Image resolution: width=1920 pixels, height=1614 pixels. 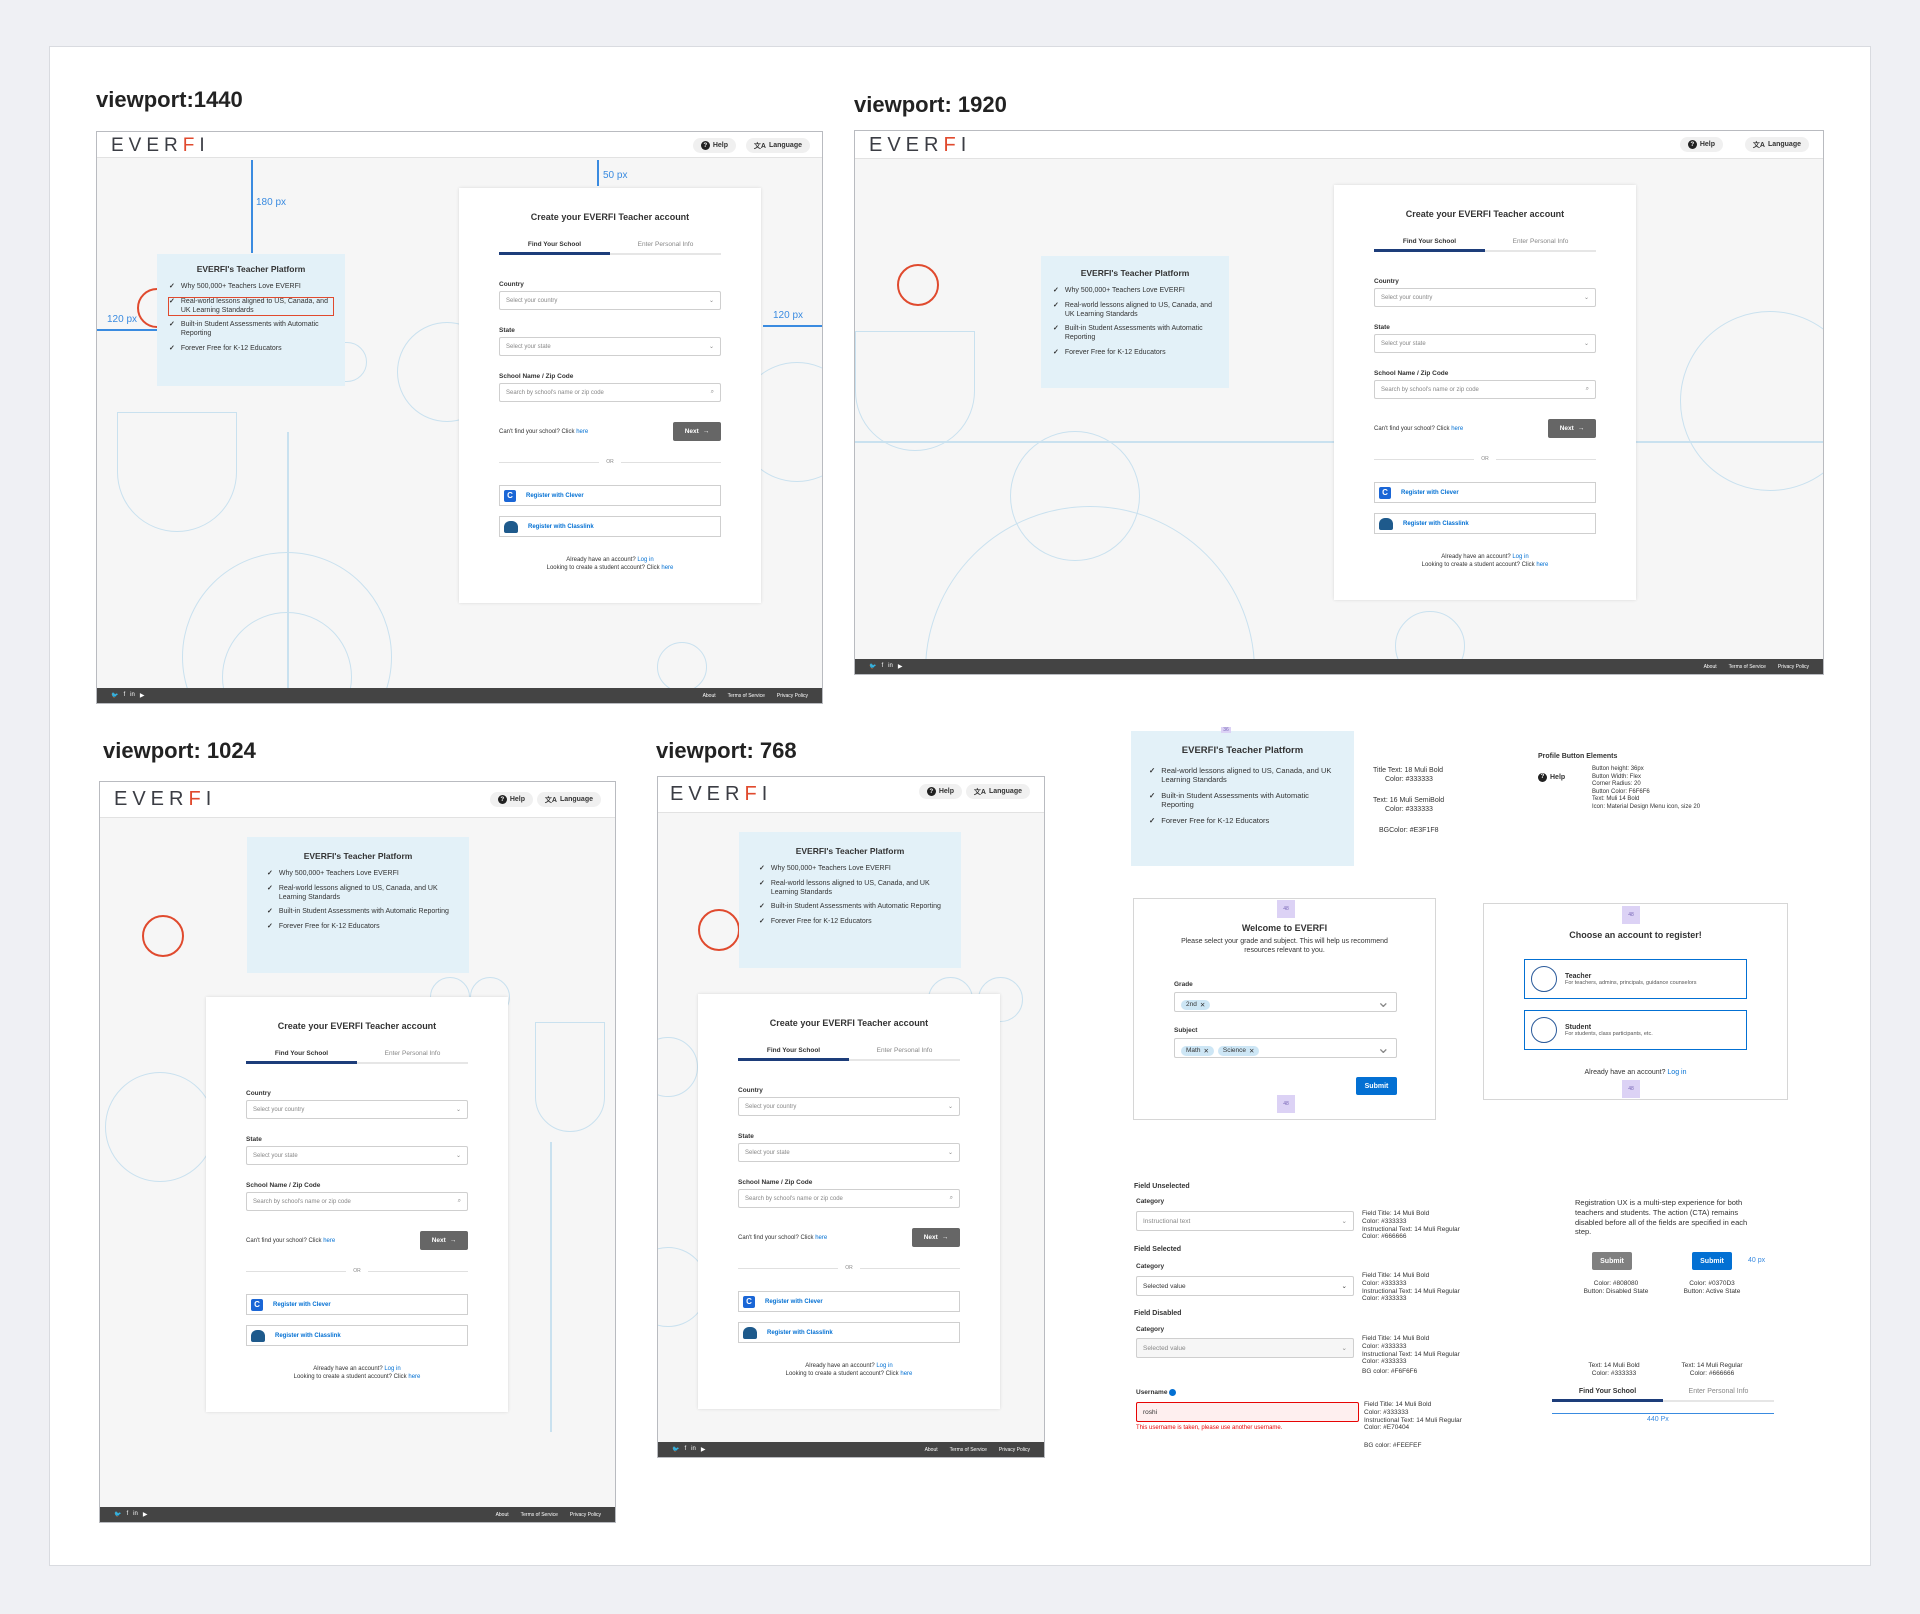 I want to click on submit-button: Submit, so click(x=1376, y=1086).